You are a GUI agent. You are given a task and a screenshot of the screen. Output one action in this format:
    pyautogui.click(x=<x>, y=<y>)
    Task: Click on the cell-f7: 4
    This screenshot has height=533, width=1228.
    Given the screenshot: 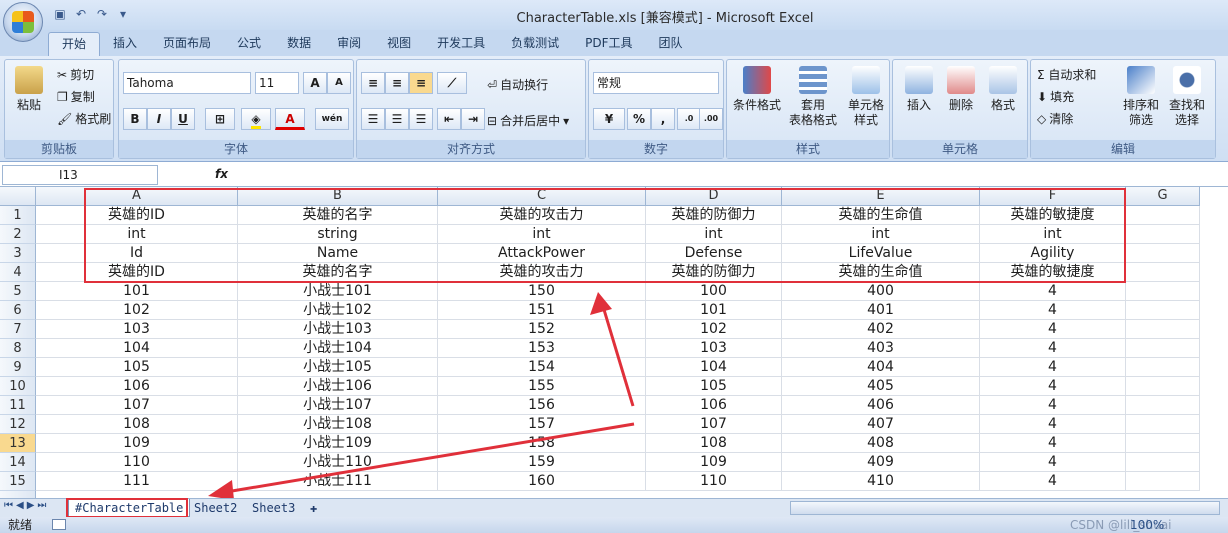 What is the action you would take?
    pyautogui.click(x=1053, y=329)
    